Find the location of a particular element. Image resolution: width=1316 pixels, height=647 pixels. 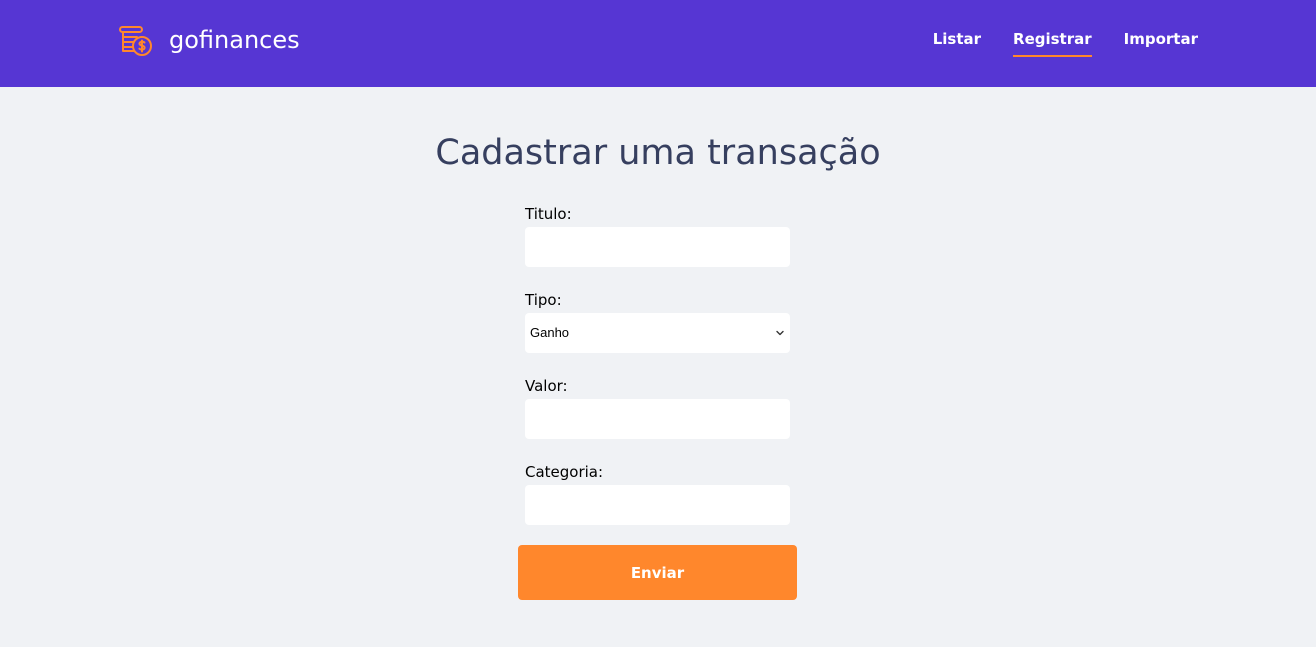

titulo-label: Titulo: is located at coordinates (548, 214).